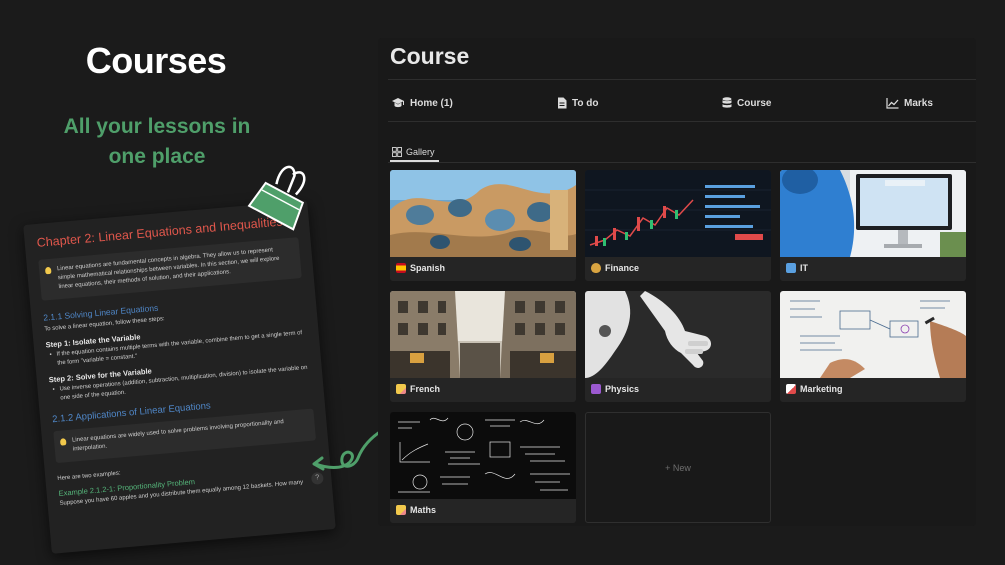  I want to click on gallery-card-marketing: Marketing, so click(873, 346).